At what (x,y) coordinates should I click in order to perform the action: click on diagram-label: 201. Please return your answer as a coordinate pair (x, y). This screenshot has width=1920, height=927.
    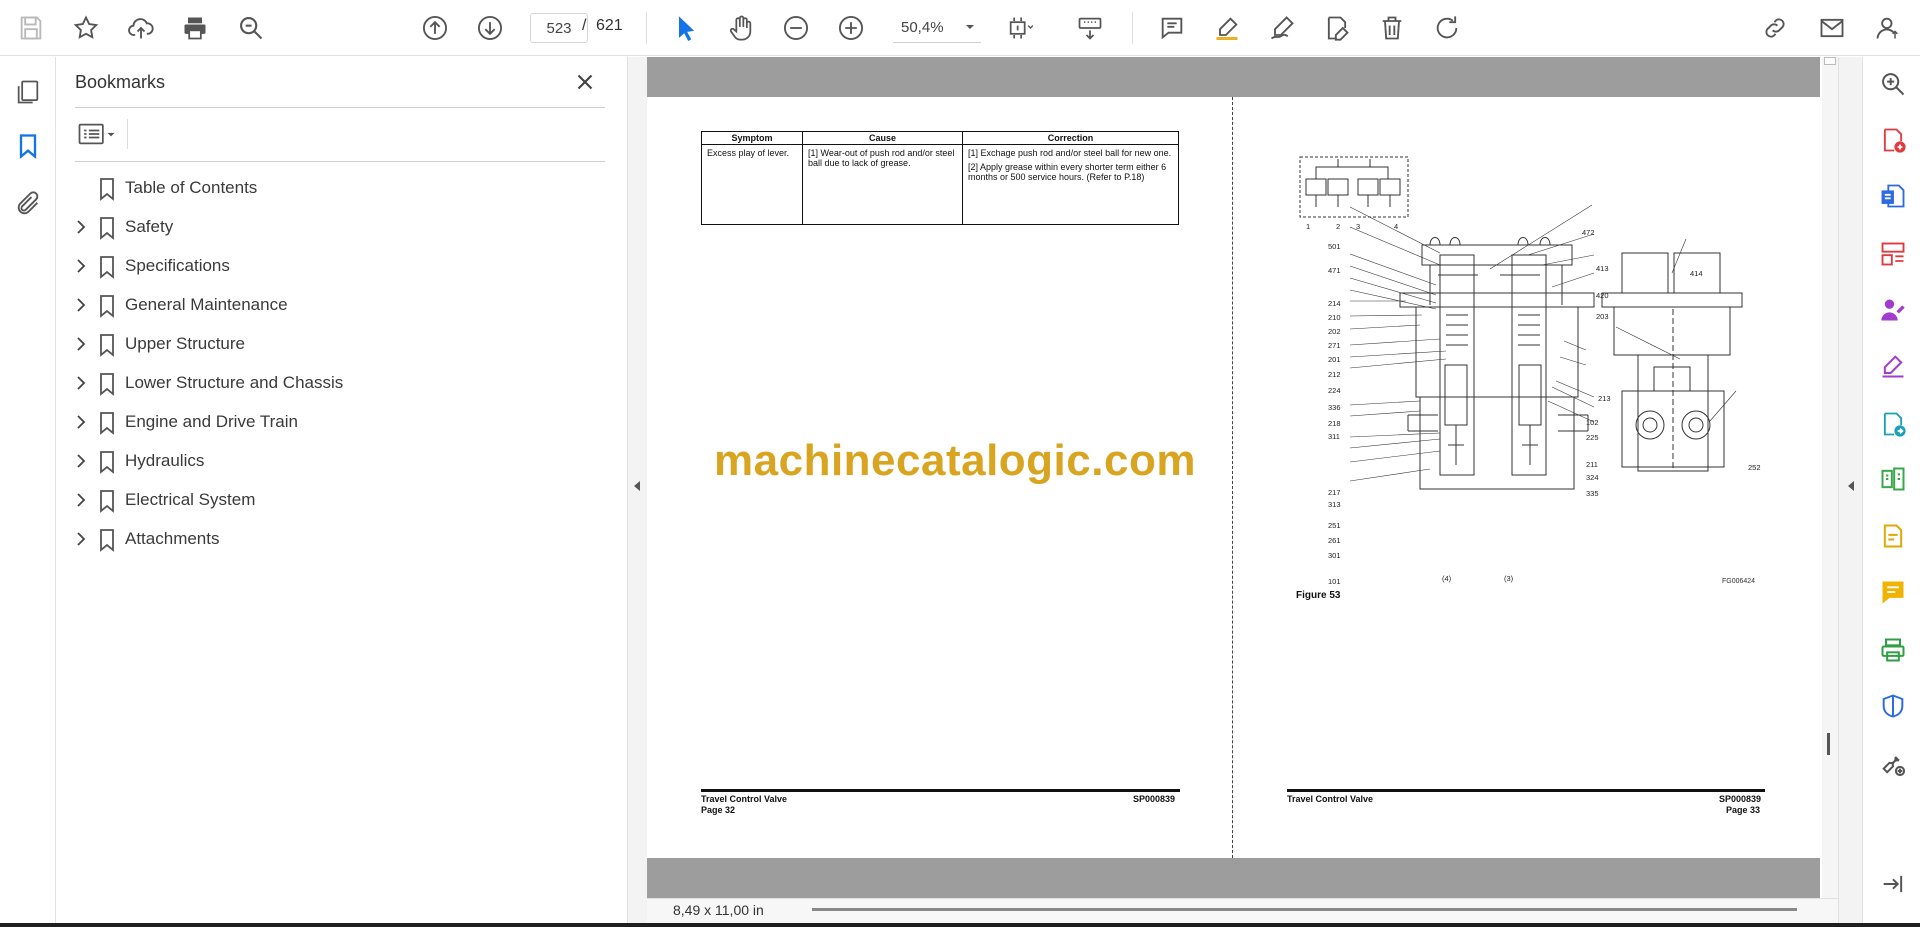
    Looking at the image, I should click on (1334, 359).